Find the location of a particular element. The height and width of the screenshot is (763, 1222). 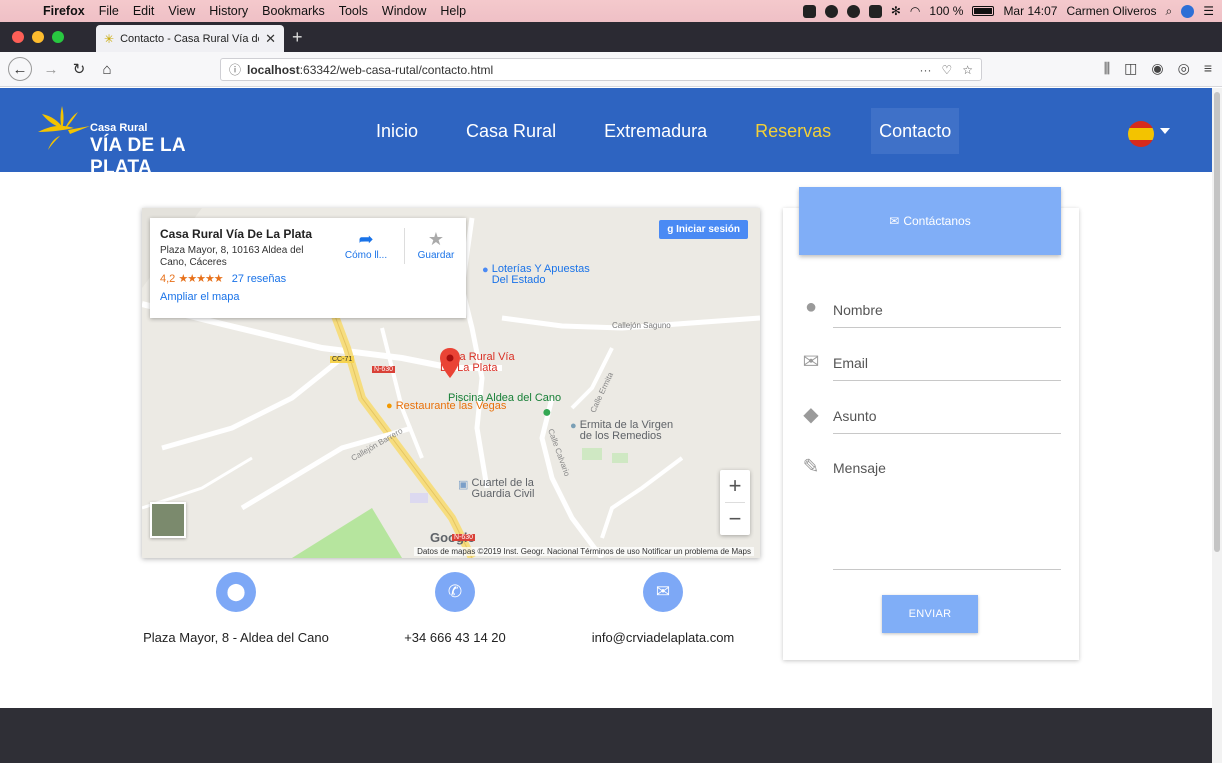

menu-history: History is located at coordinates (228, 11).